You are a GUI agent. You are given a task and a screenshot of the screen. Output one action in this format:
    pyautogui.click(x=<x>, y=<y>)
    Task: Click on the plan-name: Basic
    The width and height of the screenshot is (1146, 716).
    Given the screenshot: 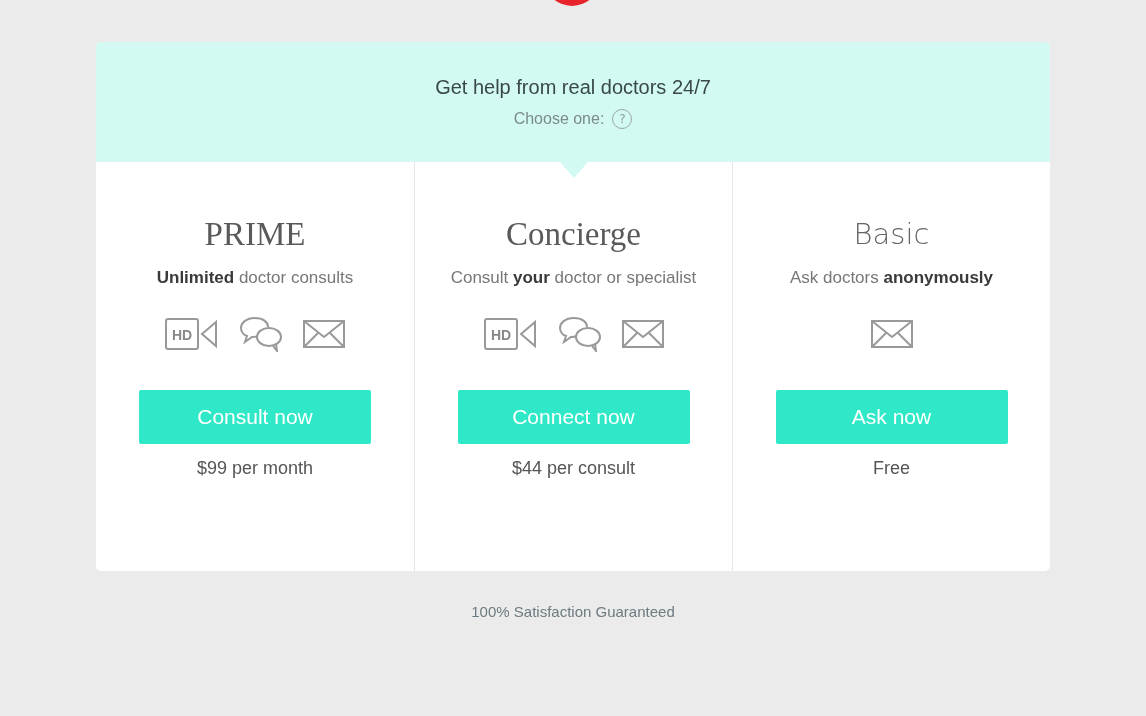 What is the action you would take?
    pyautogui.click(x=891, y=234)
    